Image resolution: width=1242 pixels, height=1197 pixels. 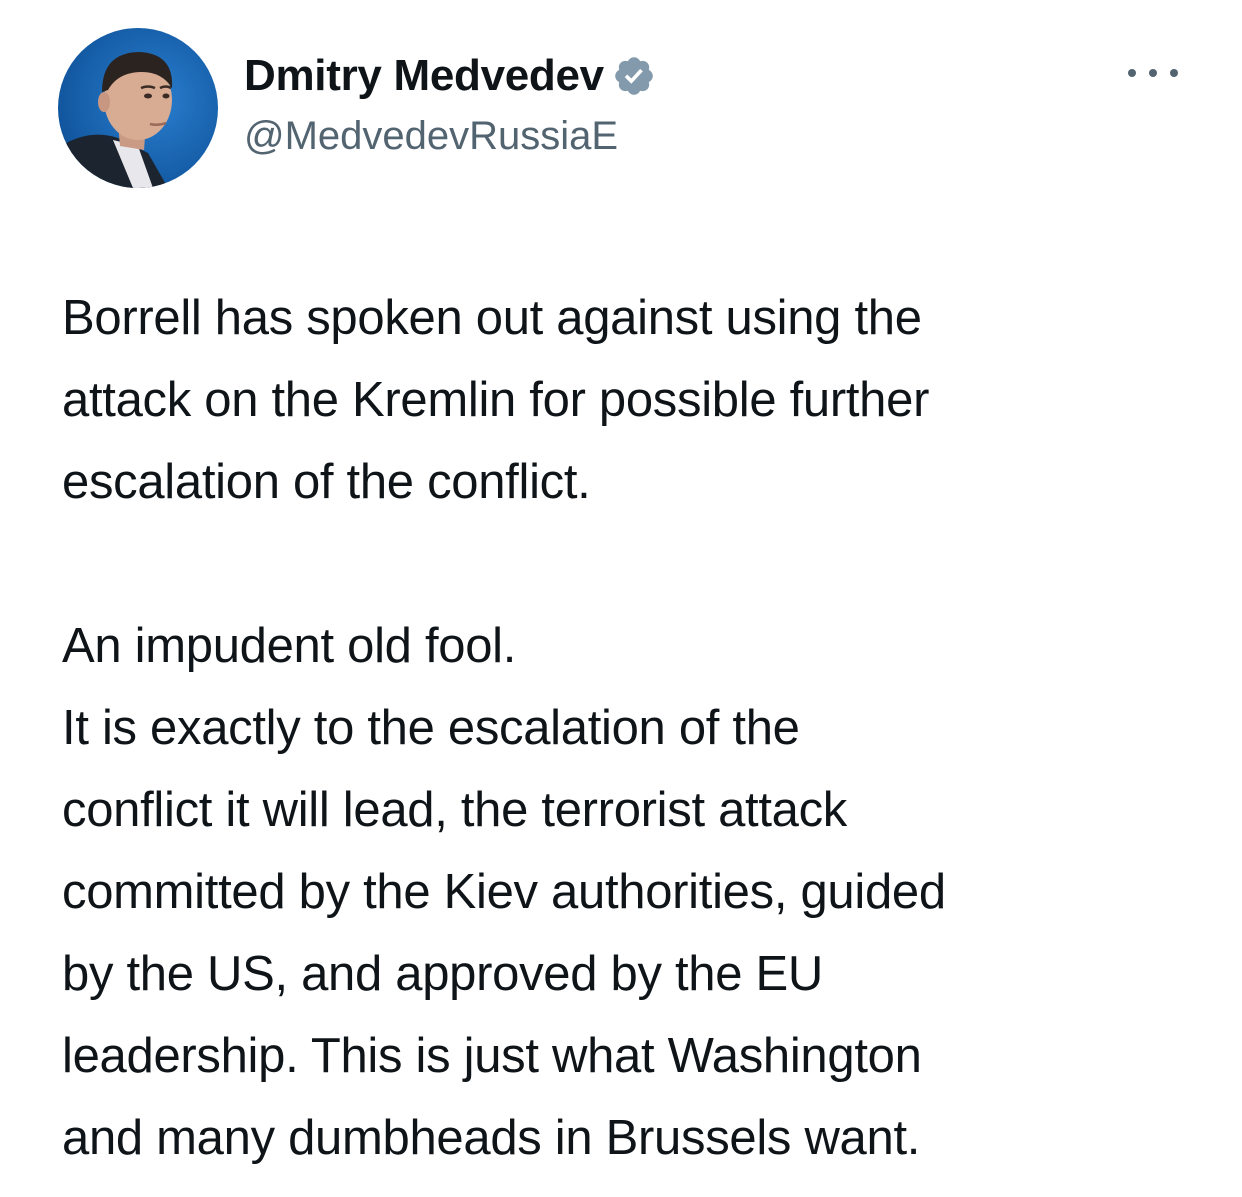 What do you see at coordinates (492, 318) in the screenshot?
I see `tweet-line: Borrell has spoken out against using the` at bounding box center [492, 318].